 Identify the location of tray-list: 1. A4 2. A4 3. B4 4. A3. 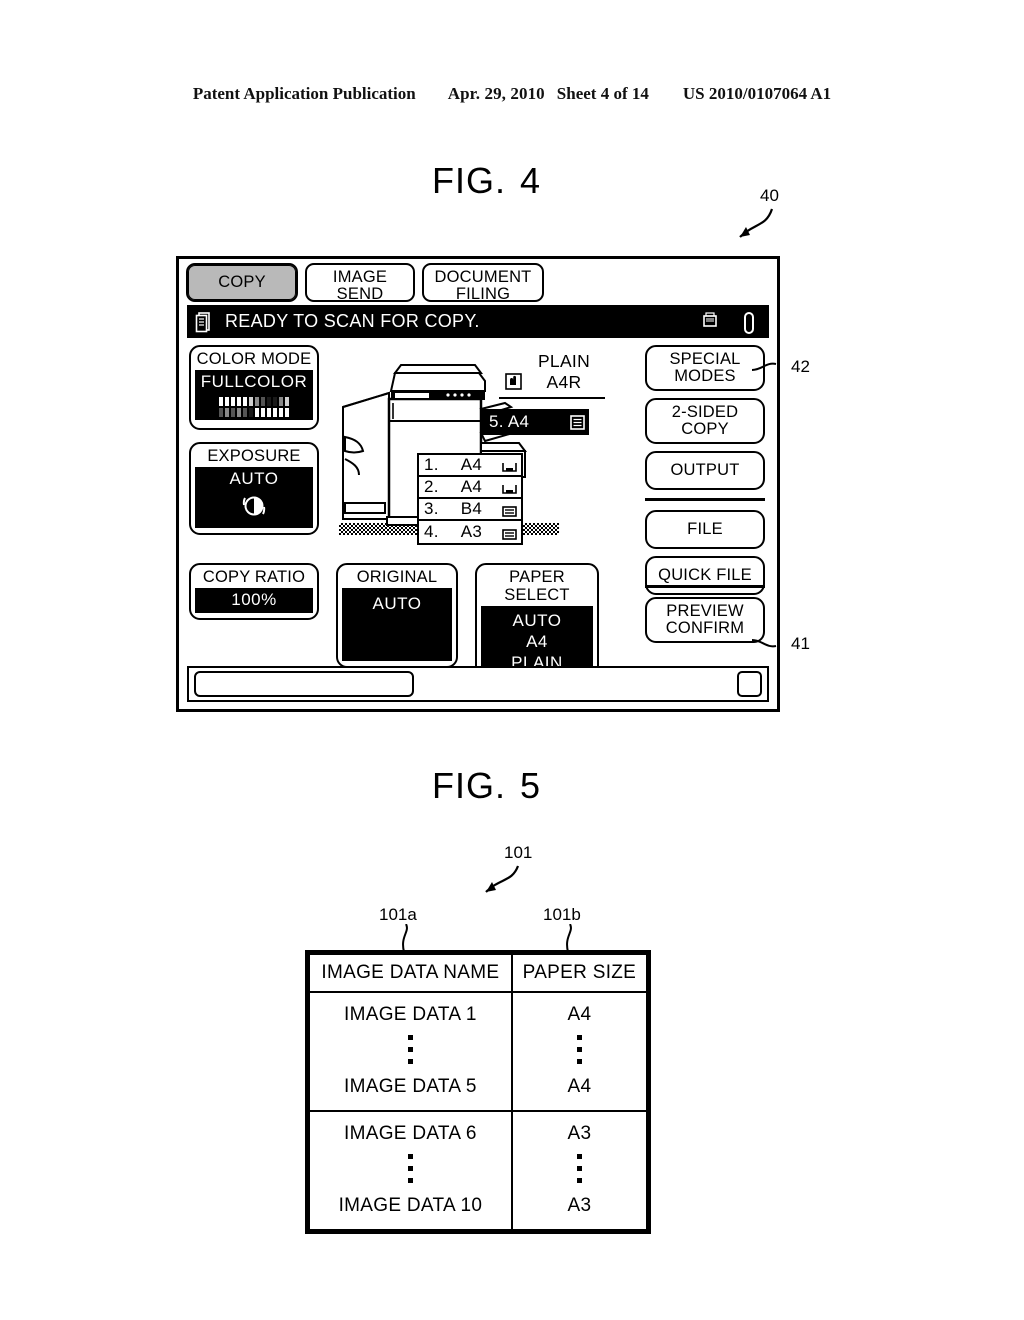
(470, 499).